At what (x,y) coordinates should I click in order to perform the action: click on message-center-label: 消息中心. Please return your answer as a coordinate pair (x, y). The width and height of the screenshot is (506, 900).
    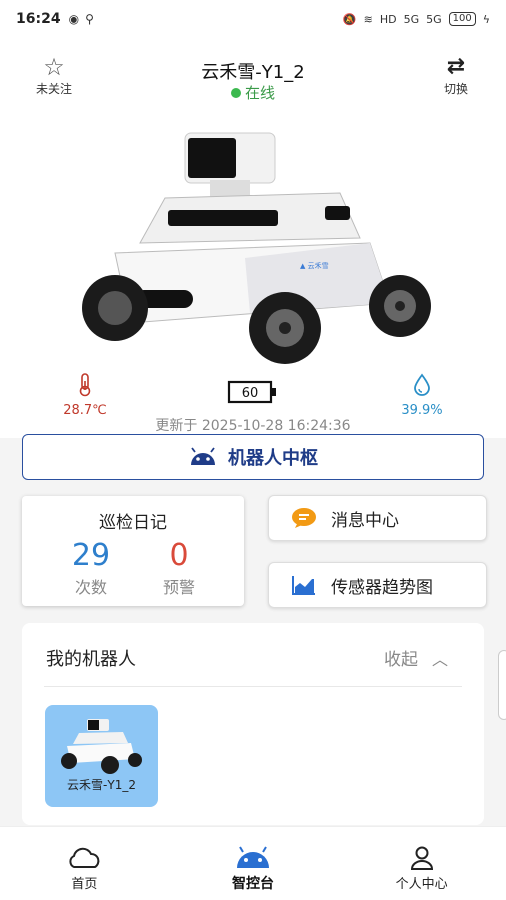
    Looking at the image, I should click on (365, 520).